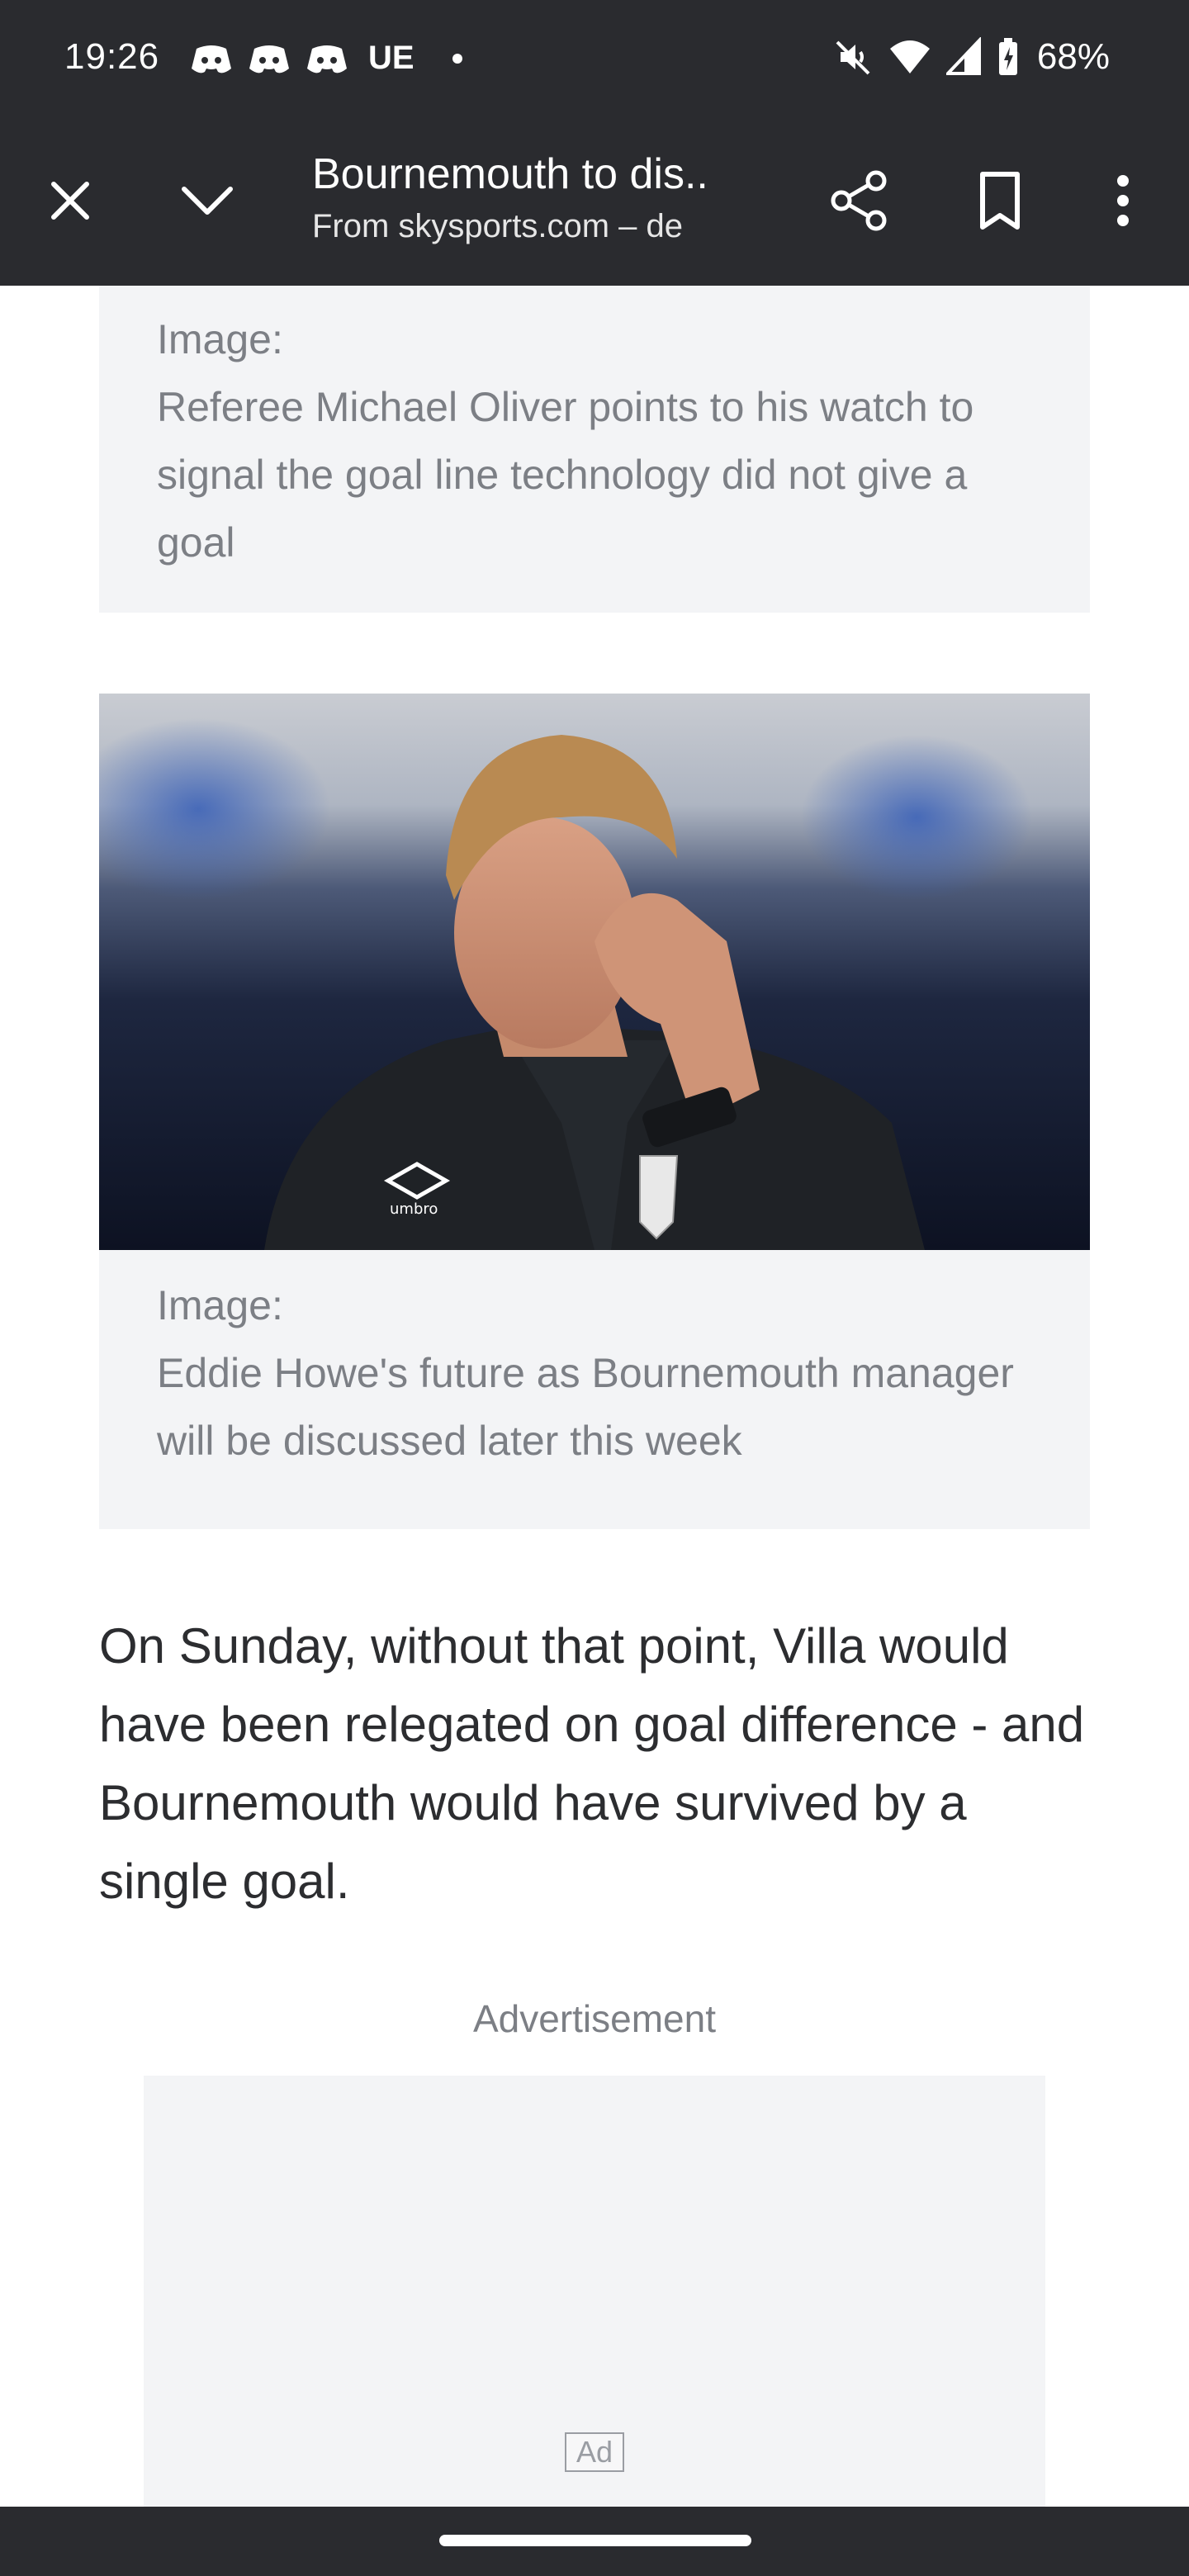 The image size is (1189, 2576). I want to click on ad-container: Ad, so click(594, 2291).